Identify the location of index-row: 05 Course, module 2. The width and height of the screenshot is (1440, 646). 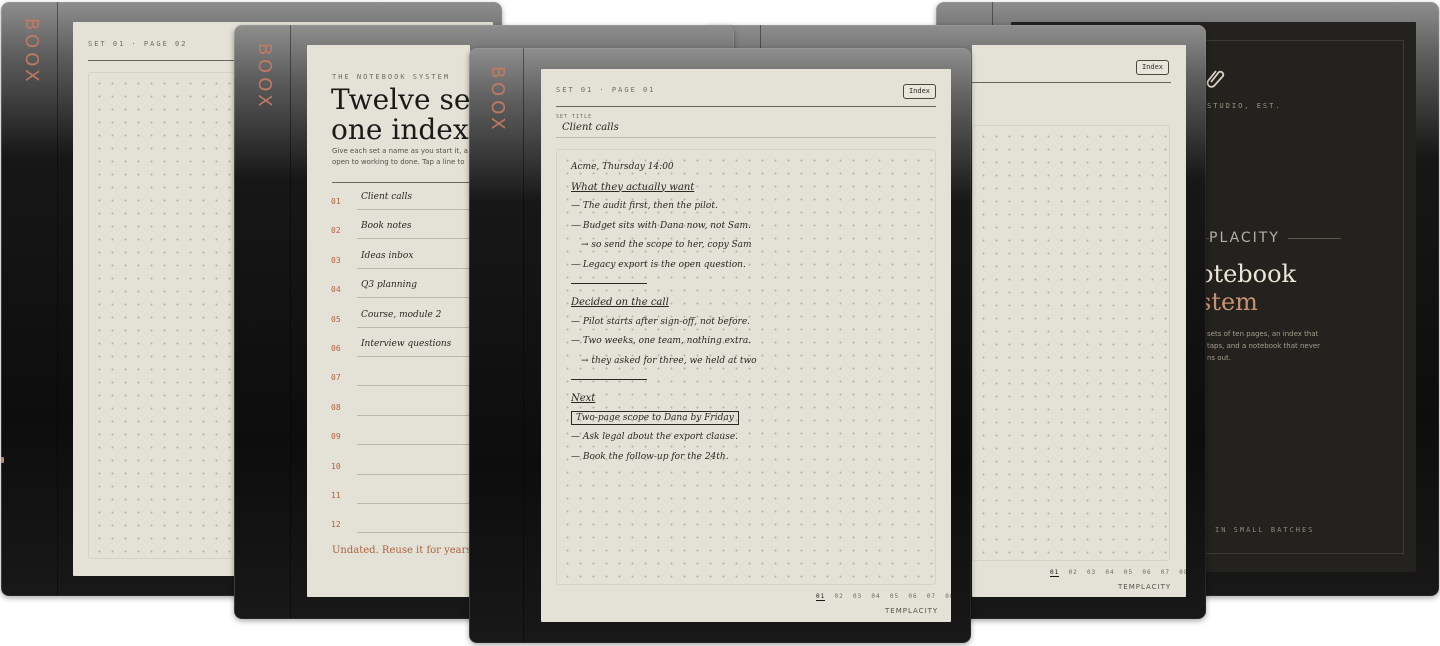
(400, 319).